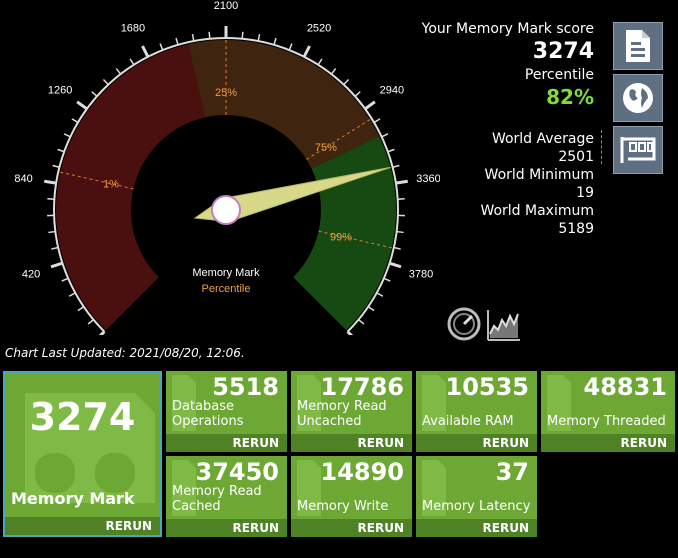  Describe the element at coordinates (226, 210) in the screenshot. I see `gauge-hub` at that location.